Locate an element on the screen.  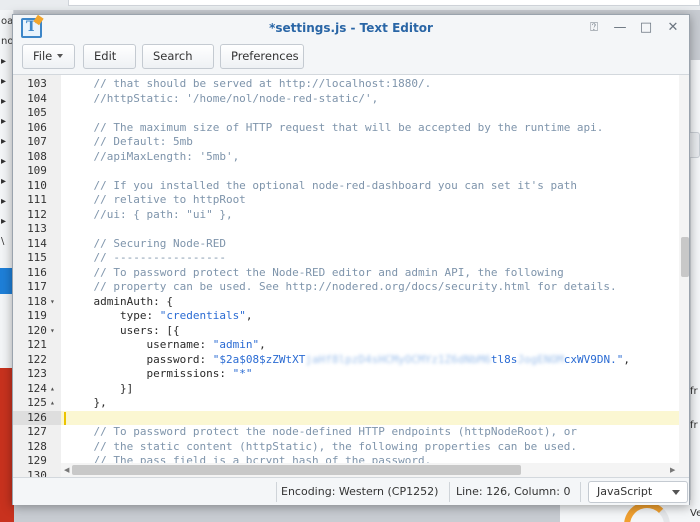
line-code: // Securing Node-RED is located at coordinates (146, 244).